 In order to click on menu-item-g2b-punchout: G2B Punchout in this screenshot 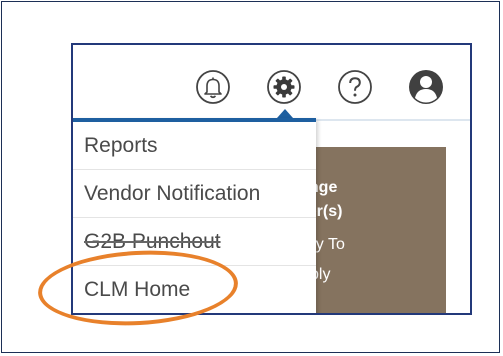, I will do `click(194, 242)`.